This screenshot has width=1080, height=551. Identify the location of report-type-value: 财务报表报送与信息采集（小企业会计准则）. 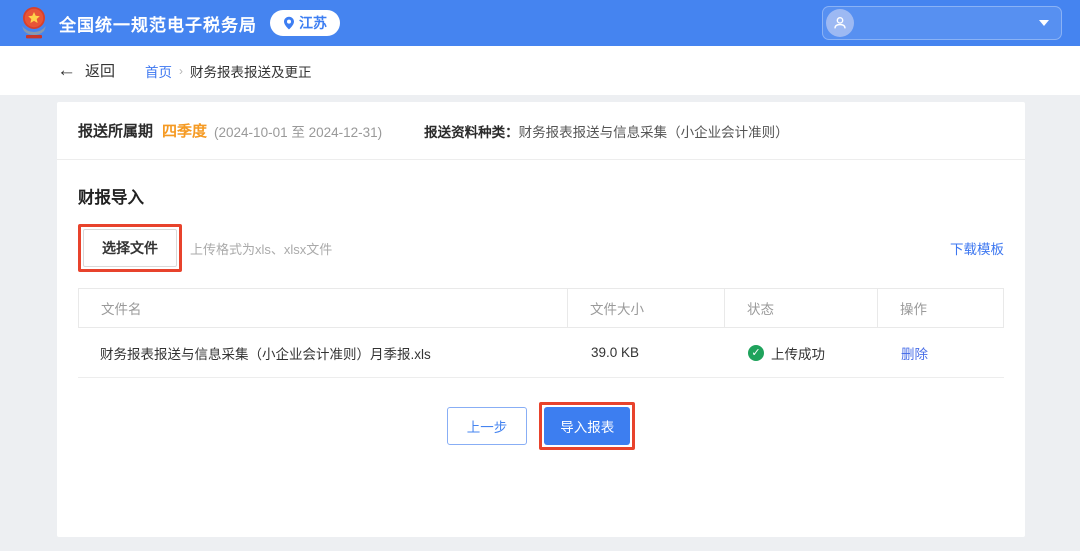
(653, 132).